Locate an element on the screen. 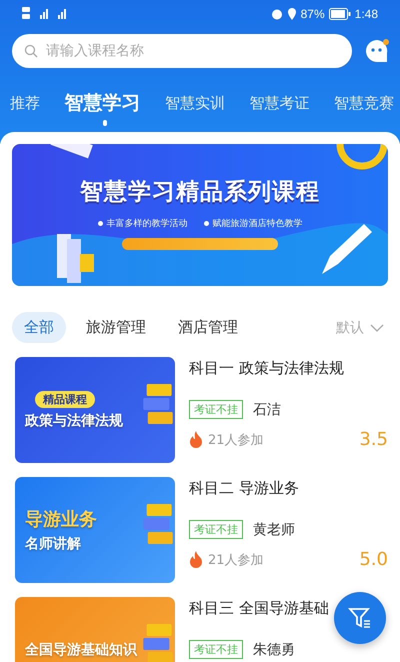 Image resolution: width=400 pixels, height=662 pixels. thumbnail-caption: 名师讲解 is located at coordinates (53, 544).